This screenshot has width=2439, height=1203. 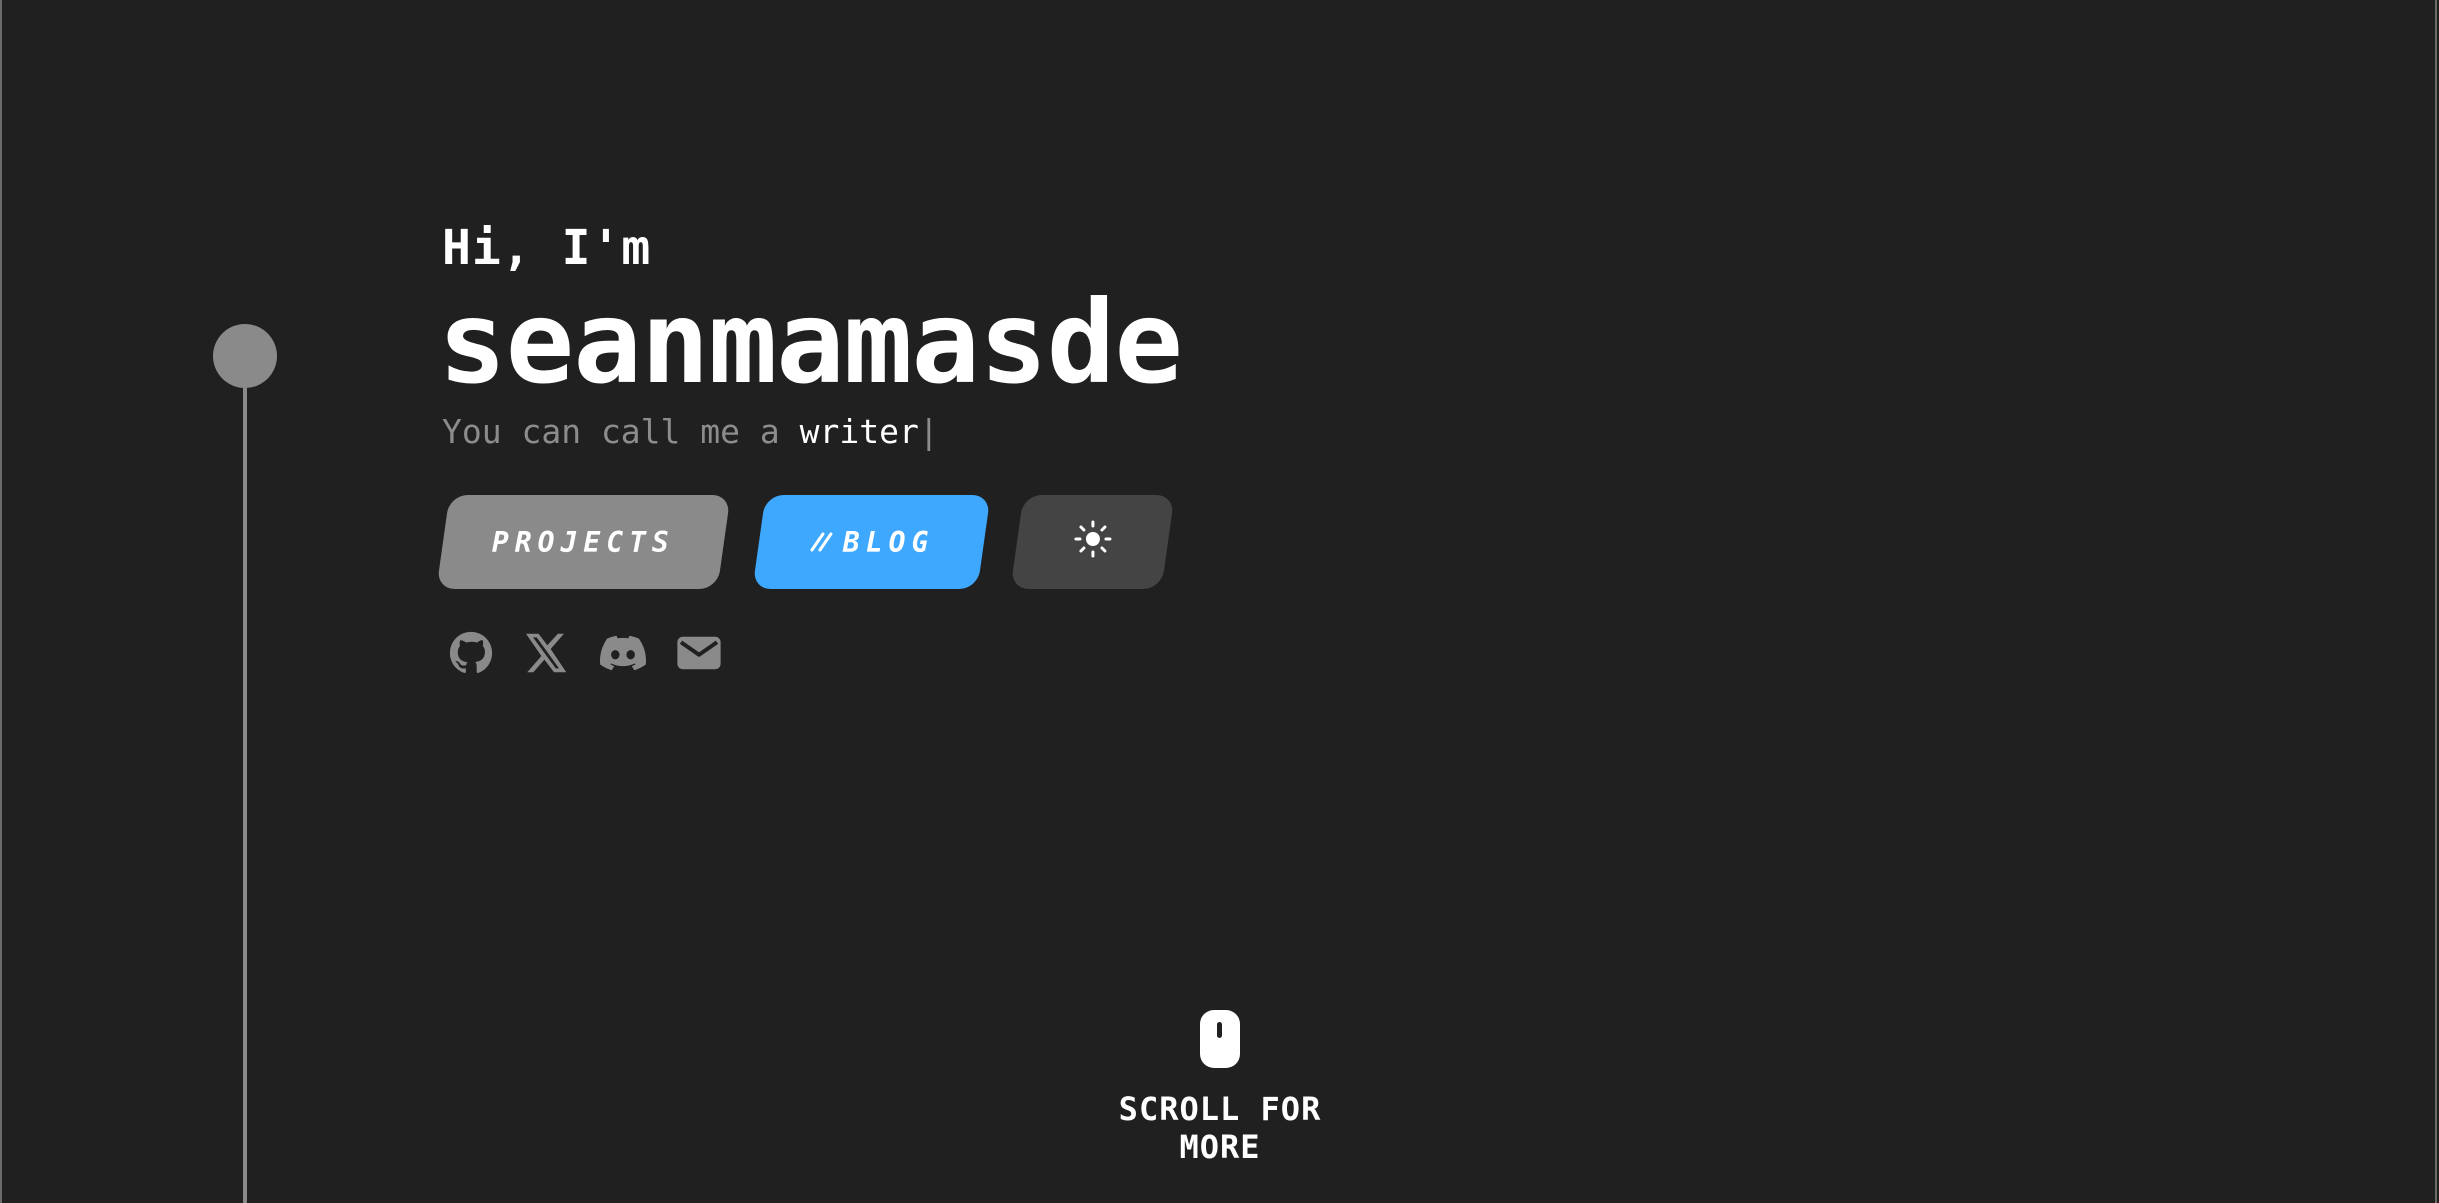 I want to click on site-owner-name: seanmamasde, so click(x=810, y=342).